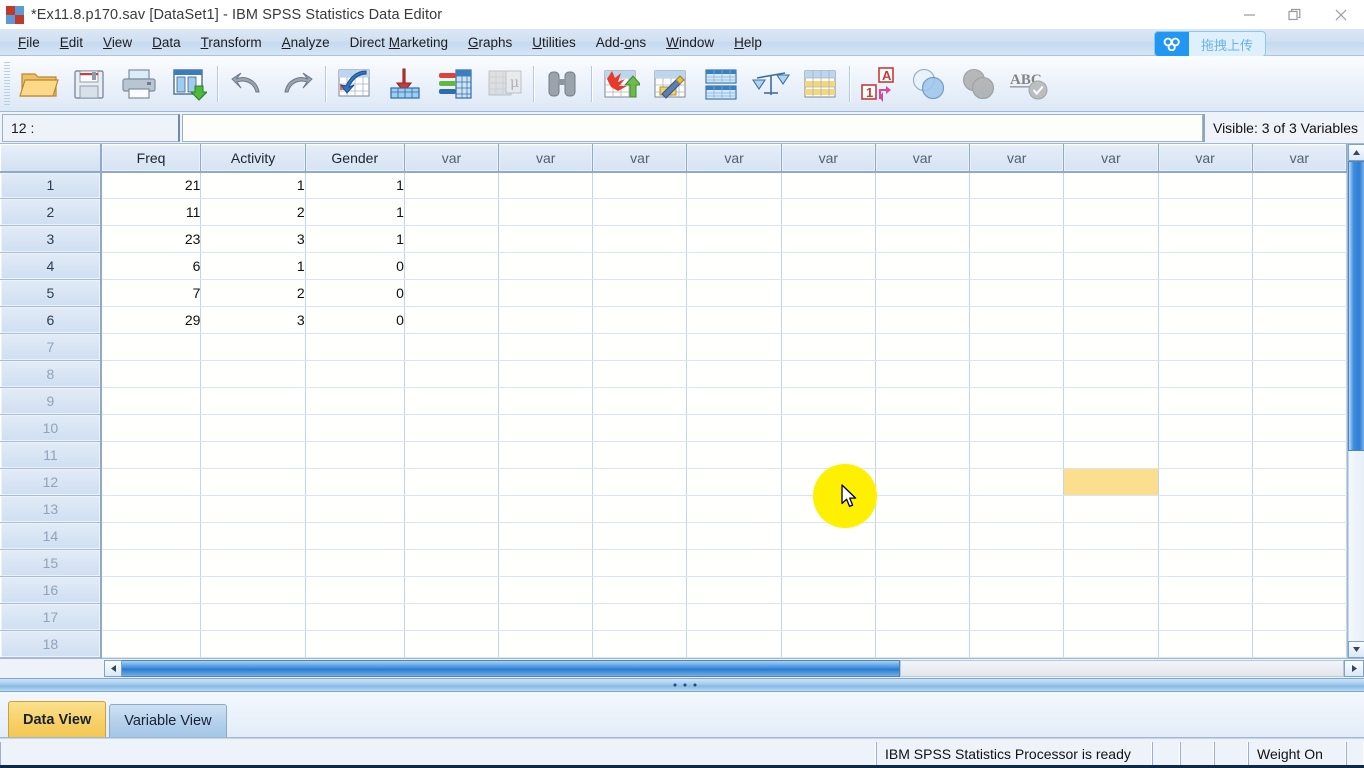  What do you see at coordinates (879, 84) in the screenshot?
I see `value-labels-button: A 1` at bounding box center [879, 84].